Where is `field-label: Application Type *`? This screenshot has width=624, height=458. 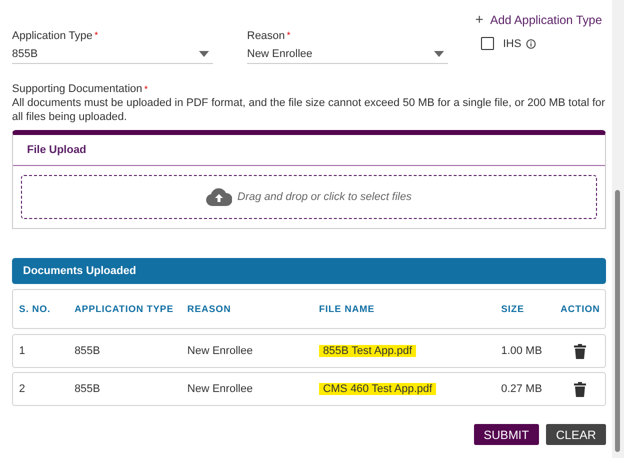 field-label: Application Type * is located at coordinates (56, 36).